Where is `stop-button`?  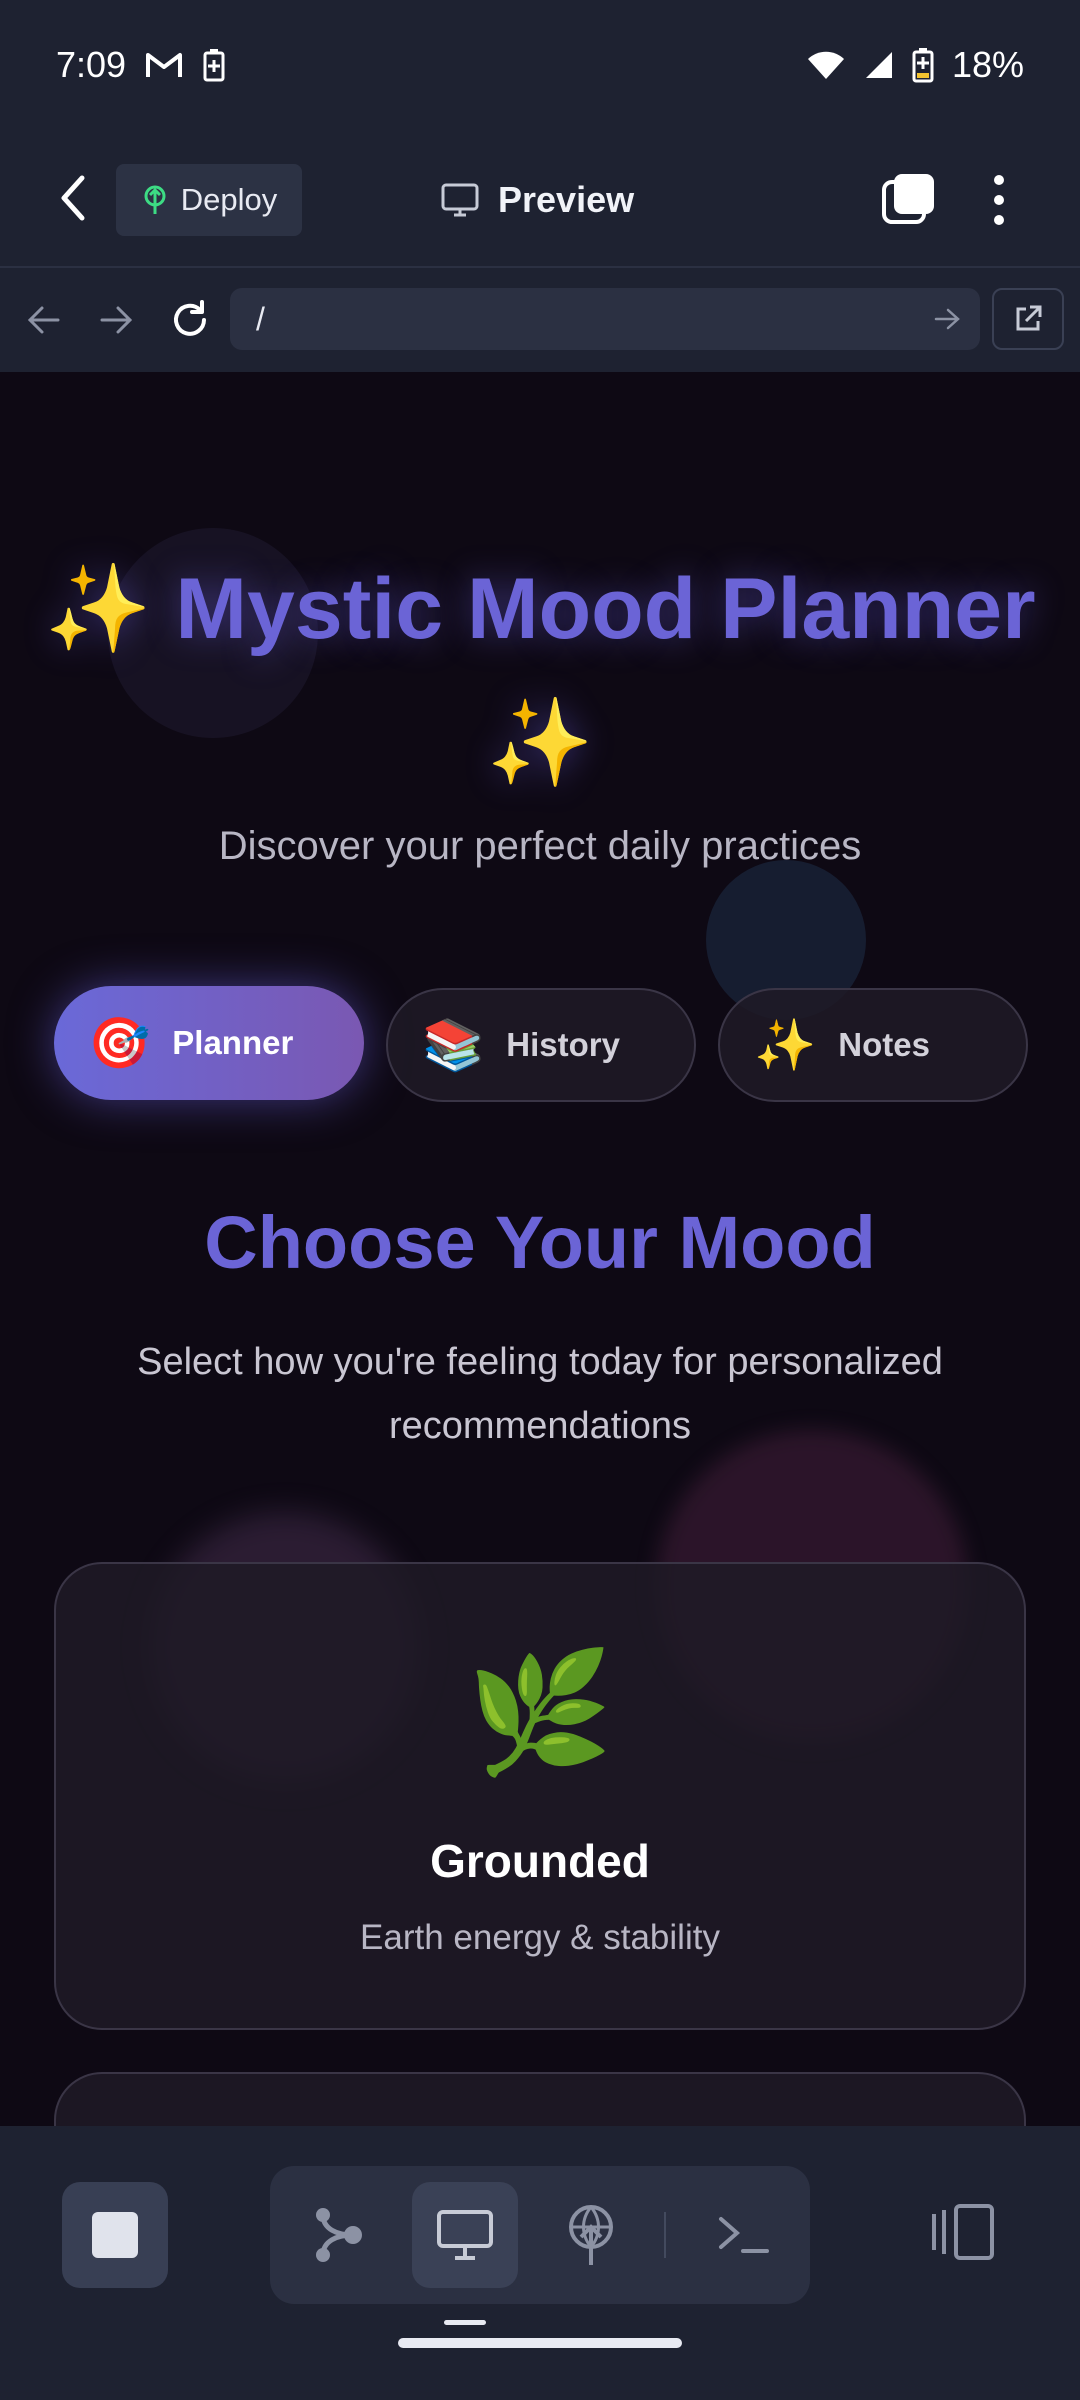 stop-button is located at coordinates (115, 2235).